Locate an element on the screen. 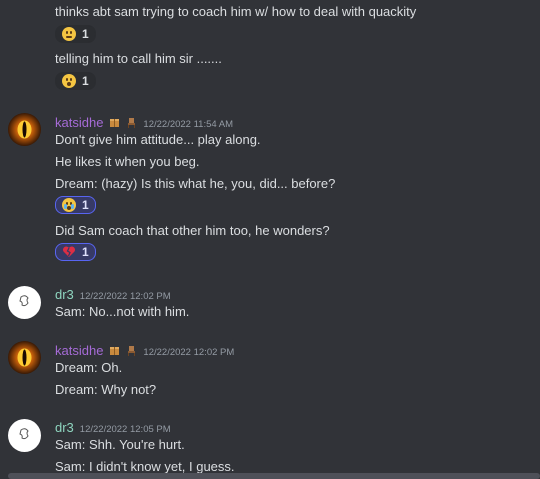 The height and width of the screenshot is (479, 540). grimace-face-icon is located at coordinates (69, 34).